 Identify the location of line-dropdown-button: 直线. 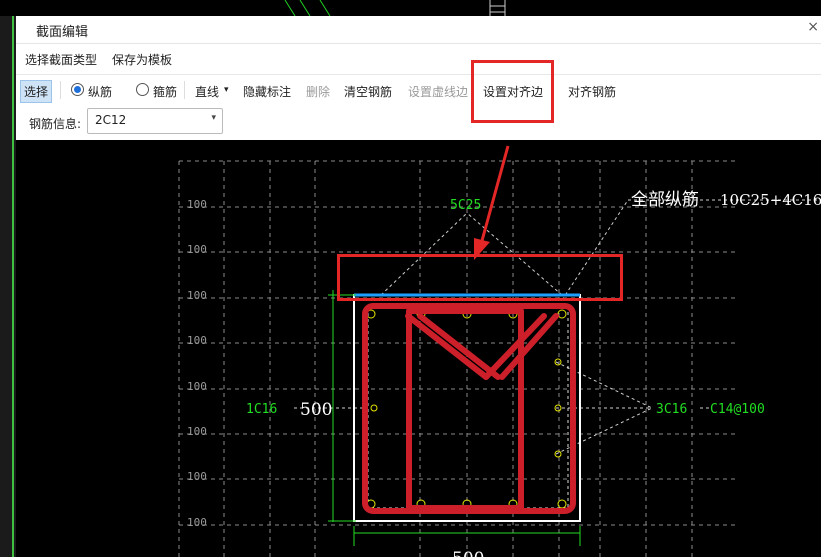
(207, 91).